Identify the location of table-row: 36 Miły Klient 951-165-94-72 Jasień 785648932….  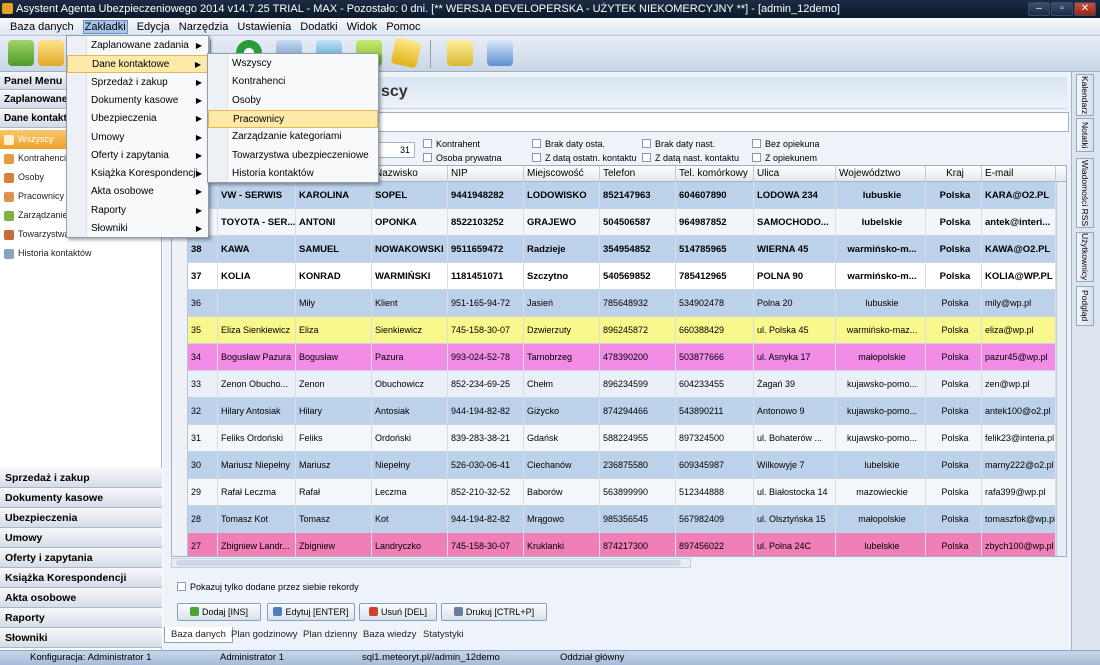
(614, 303).